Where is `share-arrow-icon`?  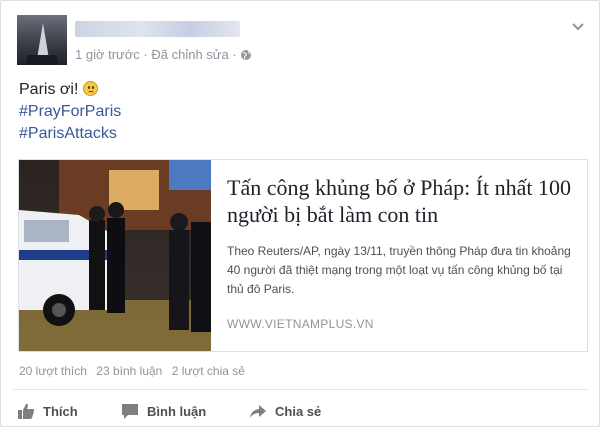 share-arrow-icon is located at coordinates (258, 411).